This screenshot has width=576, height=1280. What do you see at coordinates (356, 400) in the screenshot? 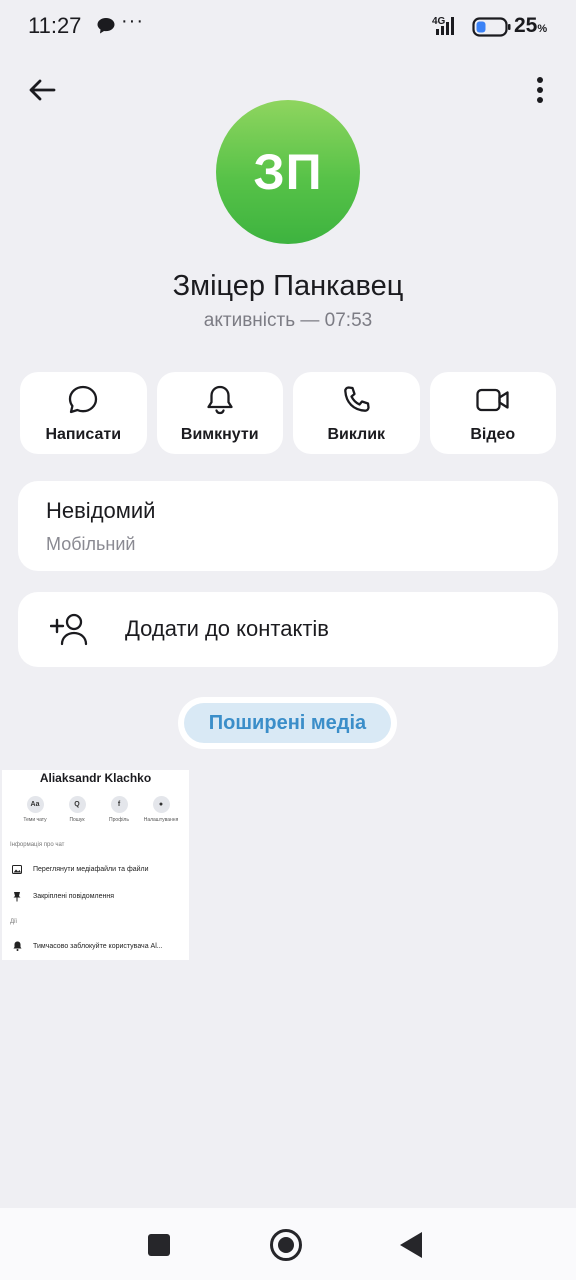
I see `phone-icon` at bounding box center [356, 400].